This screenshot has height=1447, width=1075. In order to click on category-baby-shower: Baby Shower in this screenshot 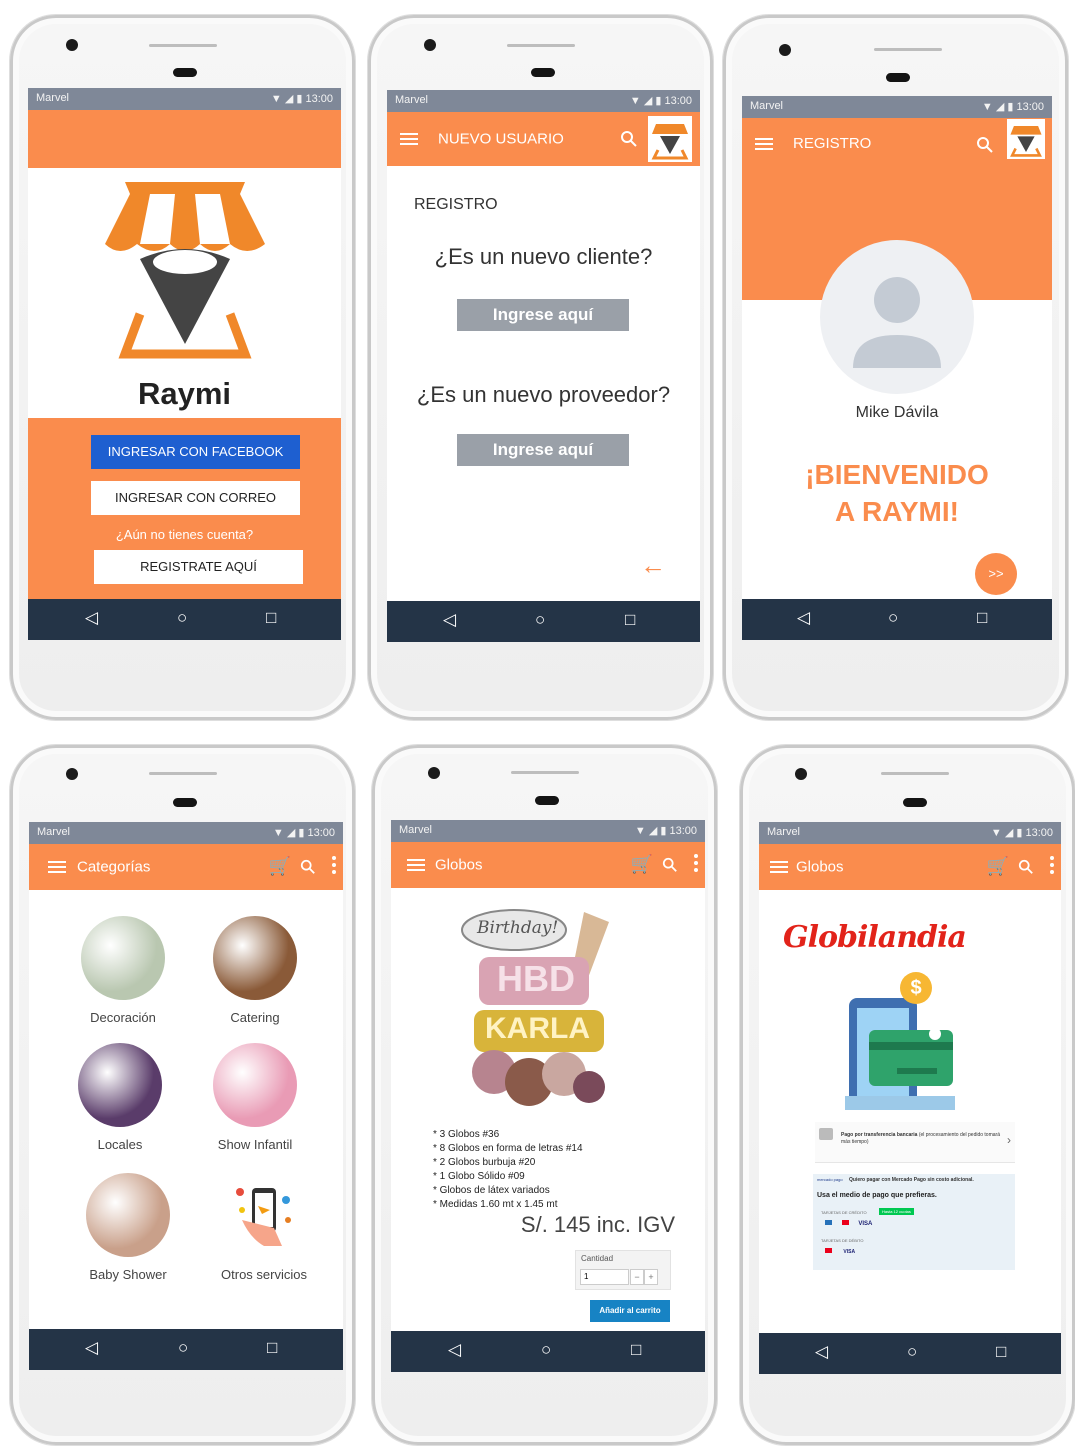, I will do `click(128, 1227)`.